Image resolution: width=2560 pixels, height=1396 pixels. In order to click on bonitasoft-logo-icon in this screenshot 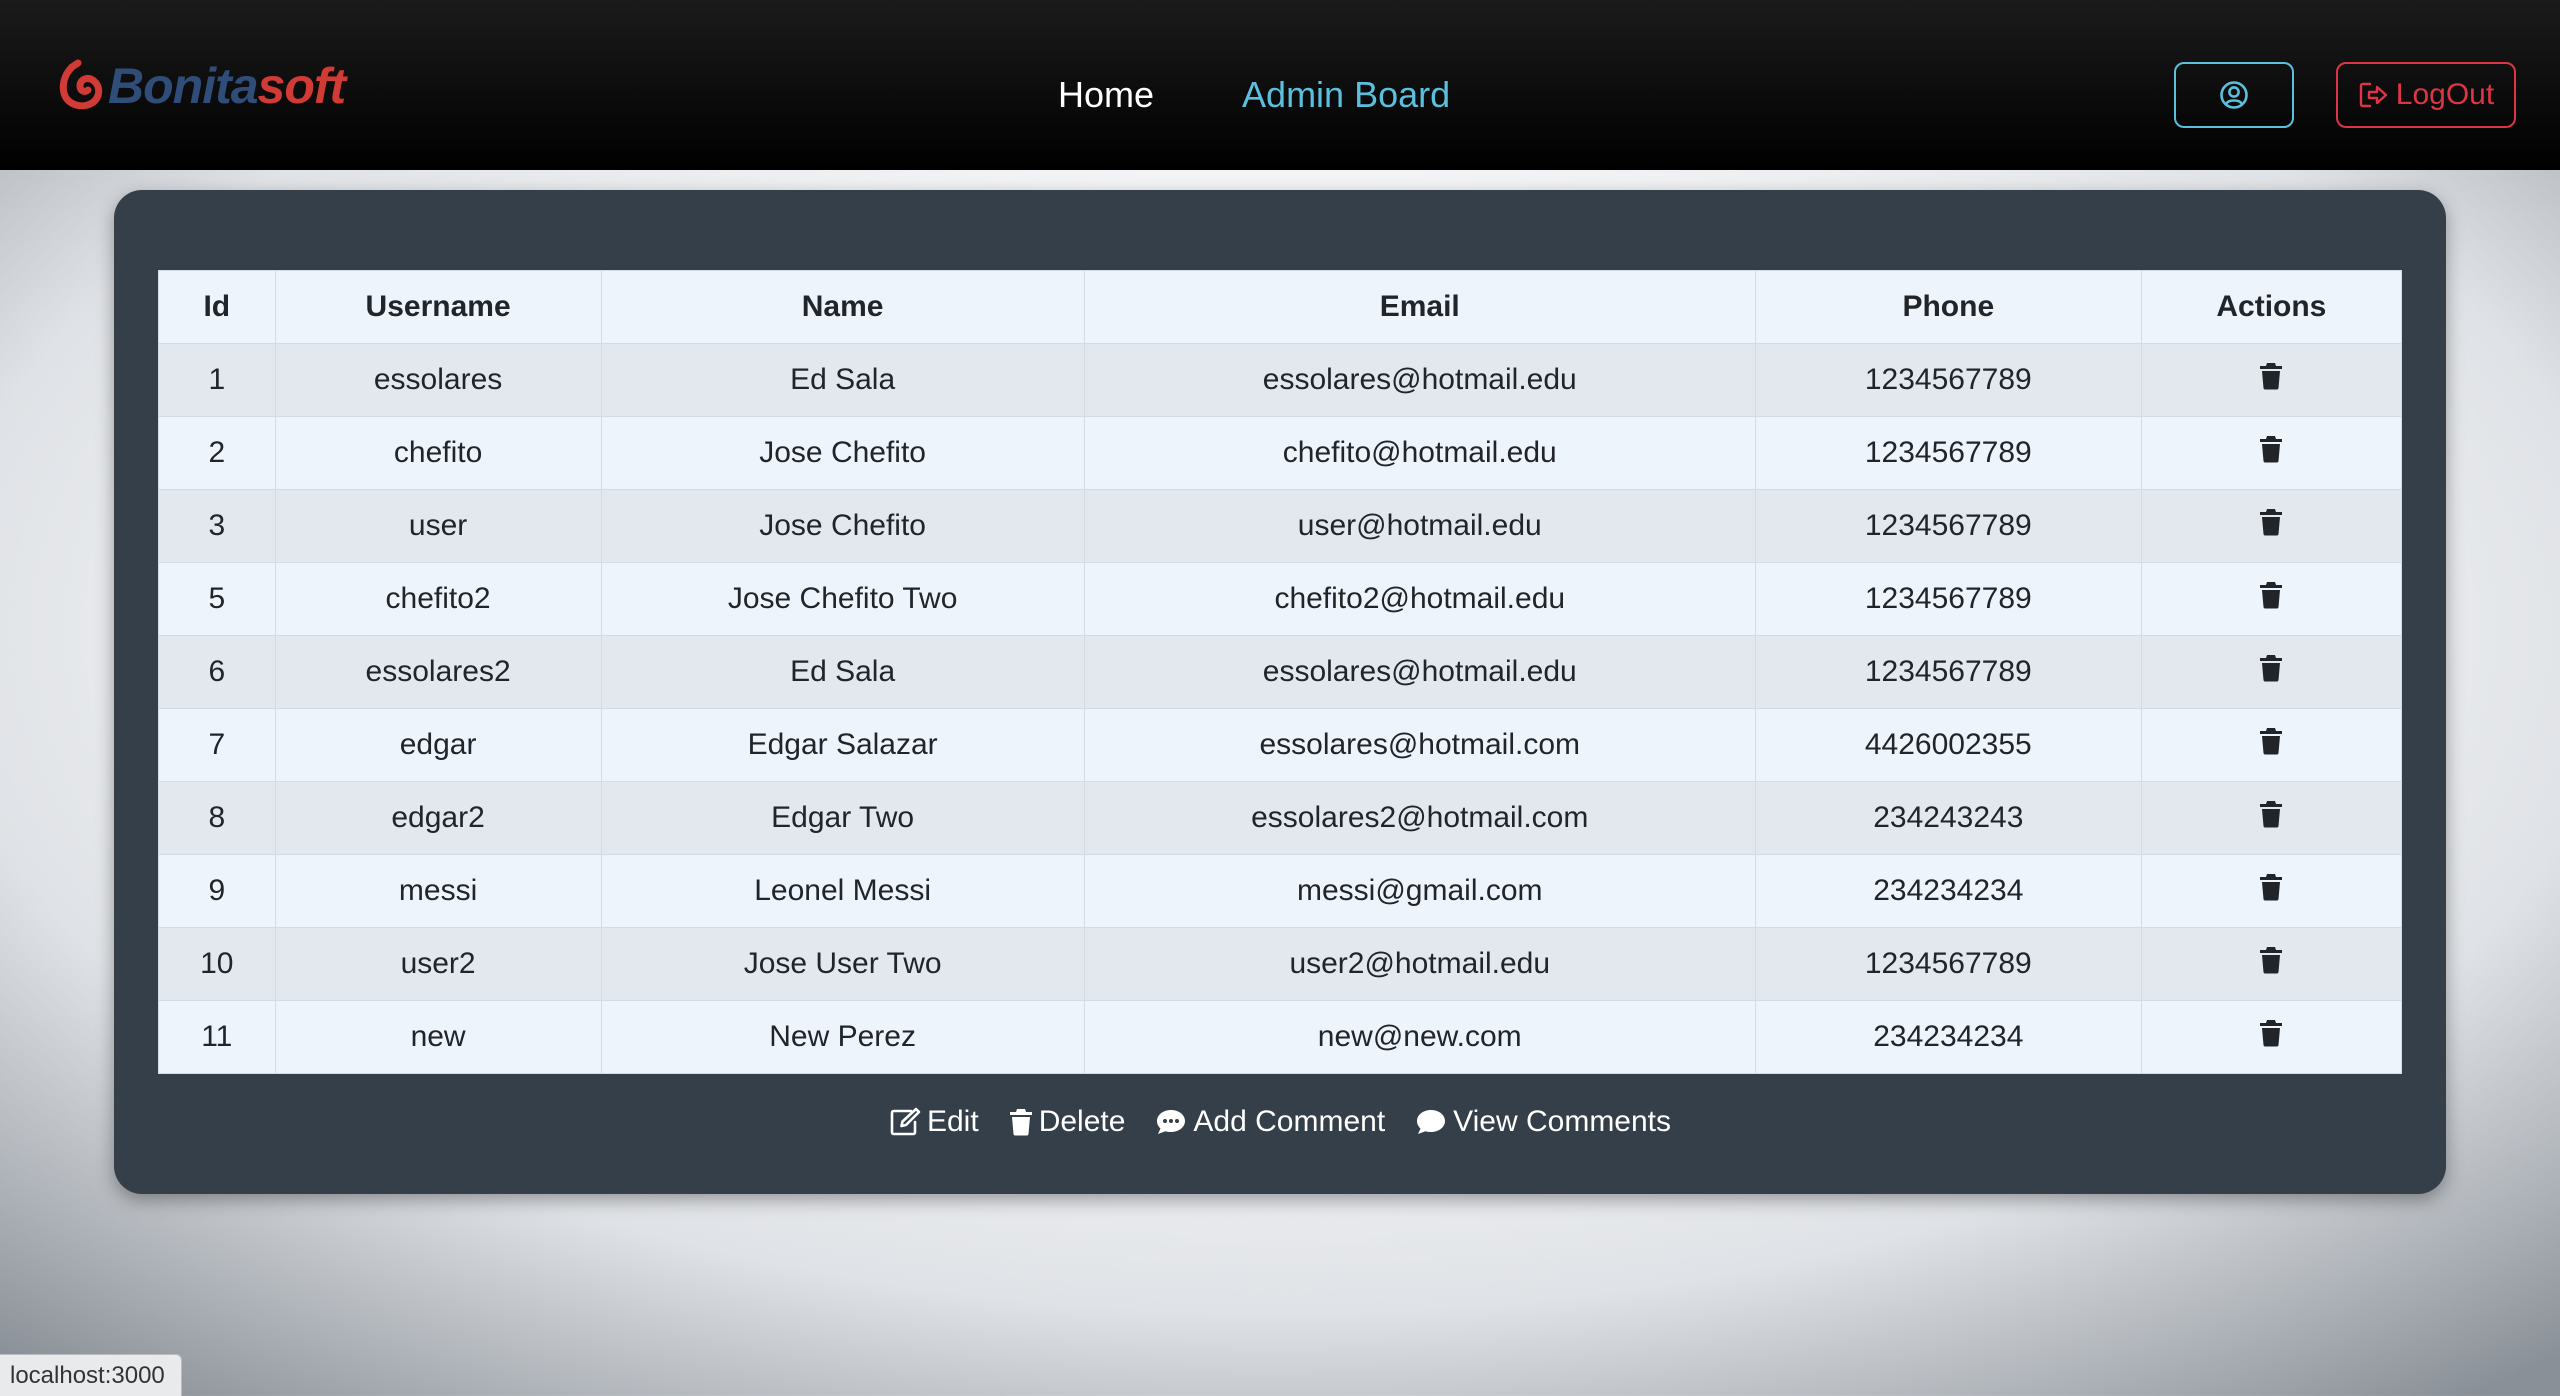, I will do `click(81, 84)`.